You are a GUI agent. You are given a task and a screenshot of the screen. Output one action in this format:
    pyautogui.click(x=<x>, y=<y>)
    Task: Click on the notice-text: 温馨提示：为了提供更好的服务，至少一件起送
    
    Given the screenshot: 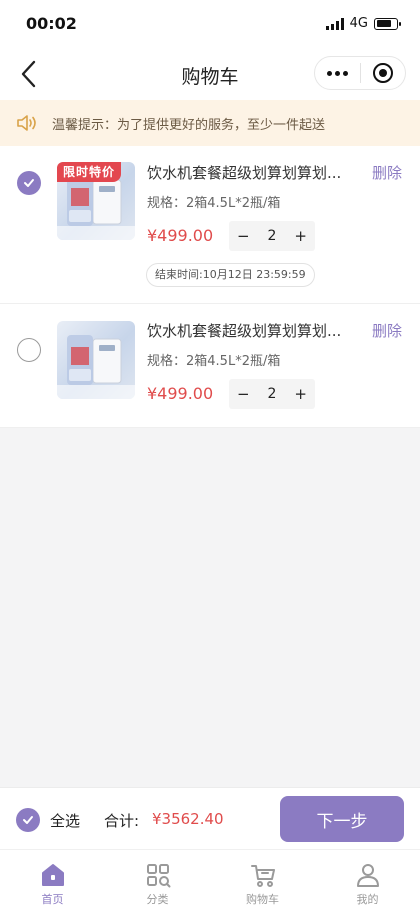 What is the action you would take?
    pyautogui.click(x=189, y=125)
    